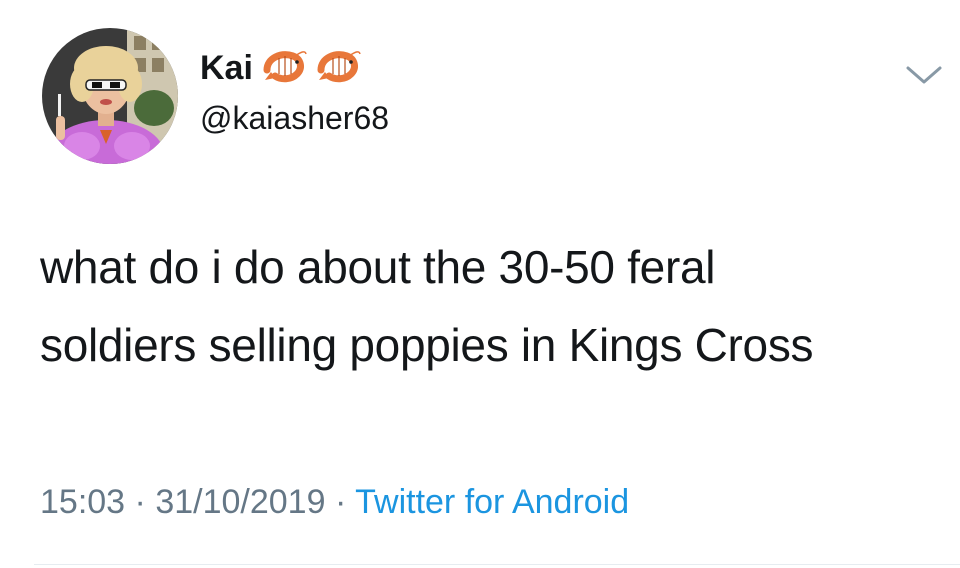 The image size is (960, 568). Describe the element at coordinates (226, 68) in the screenshot. I see `display-name-text: Kai` at that location.